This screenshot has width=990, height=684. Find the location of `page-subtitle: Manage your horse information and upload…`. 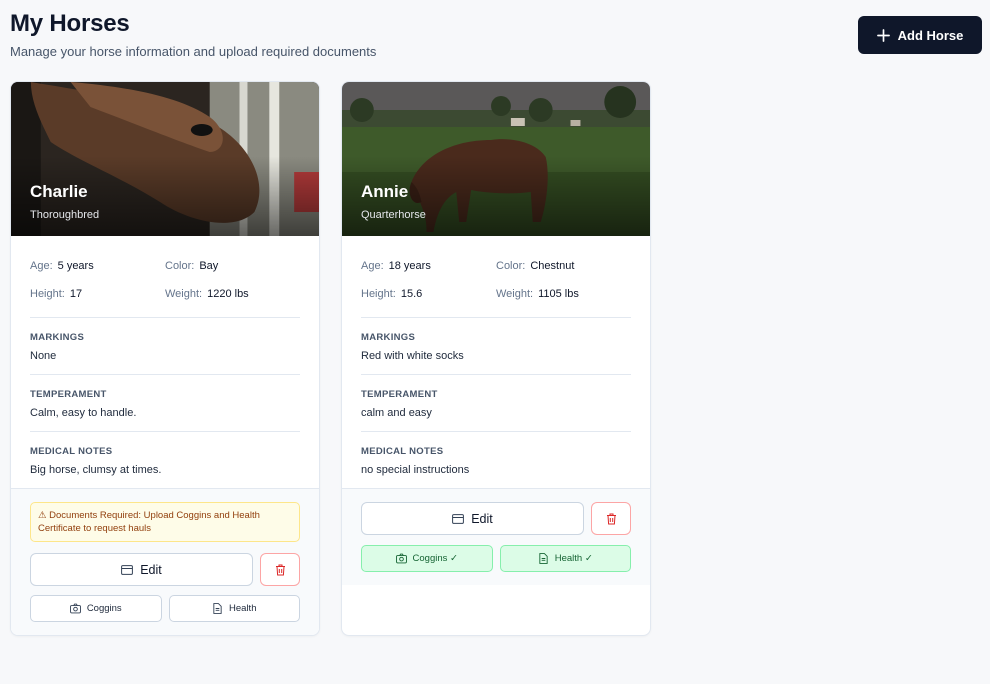

page-subtitle: Manage your horse information and upload… is located at coordinates (193, 51).